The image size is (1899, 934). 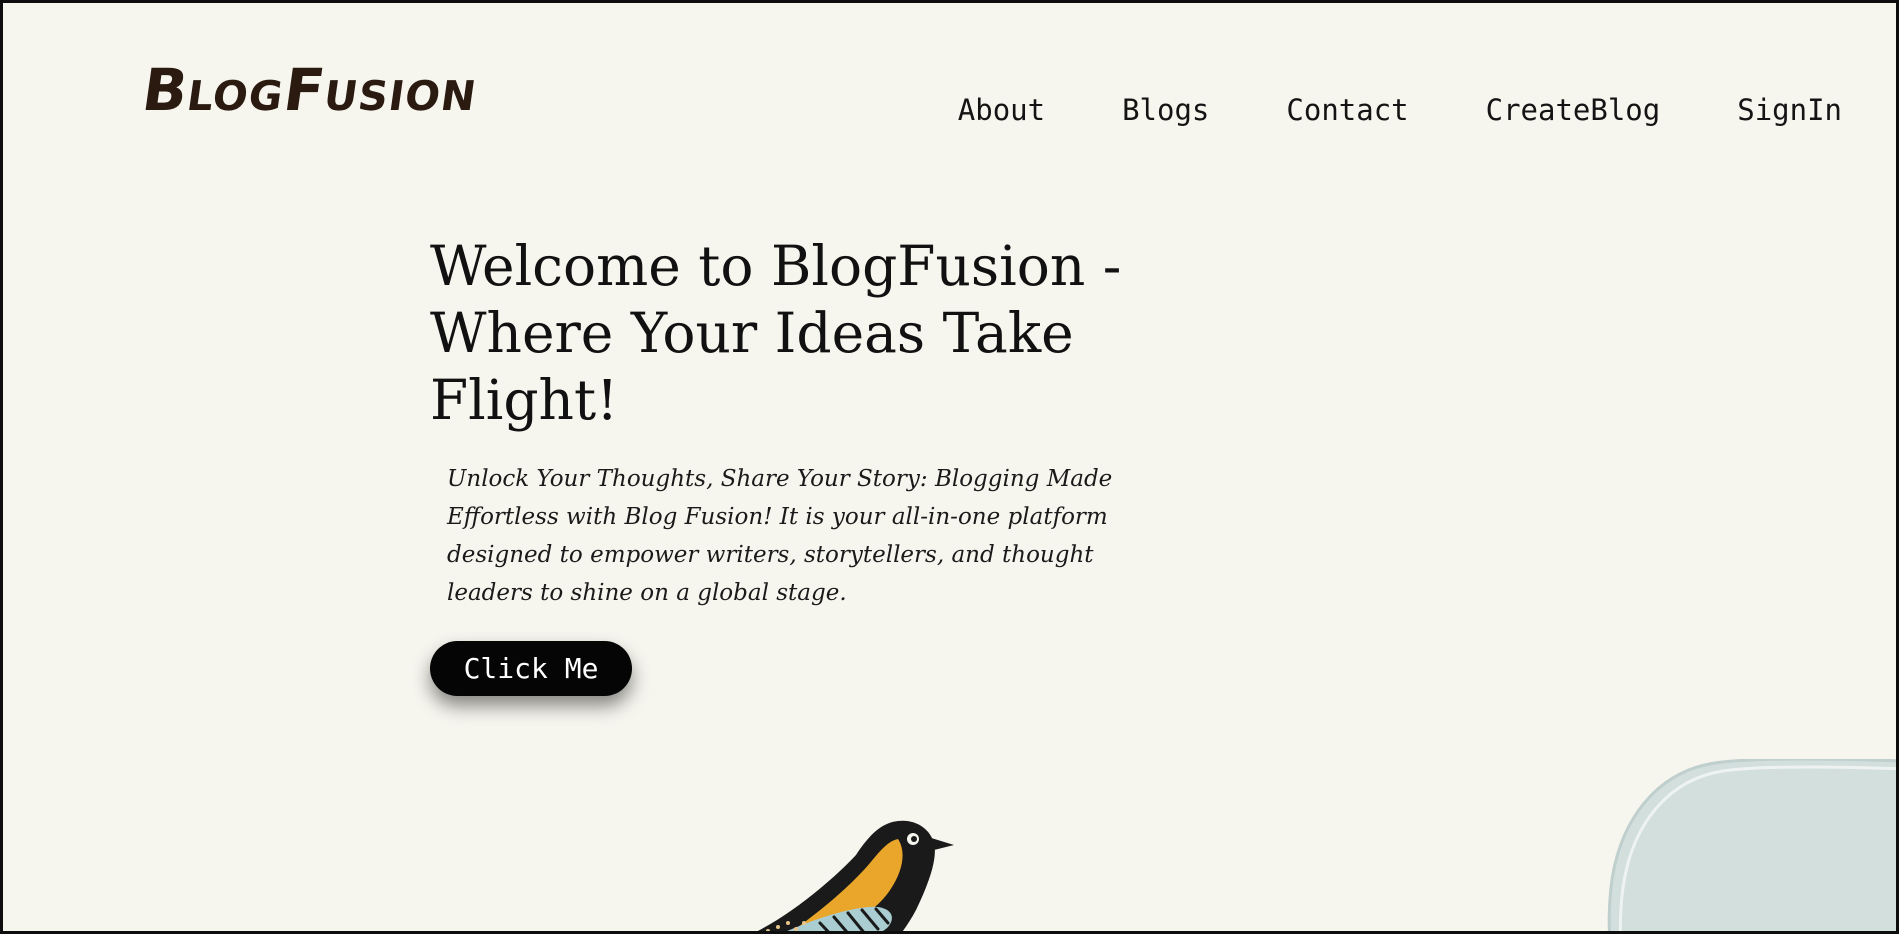 I want to click on site-logo: BlogFusion, so click(x=310, y=90).